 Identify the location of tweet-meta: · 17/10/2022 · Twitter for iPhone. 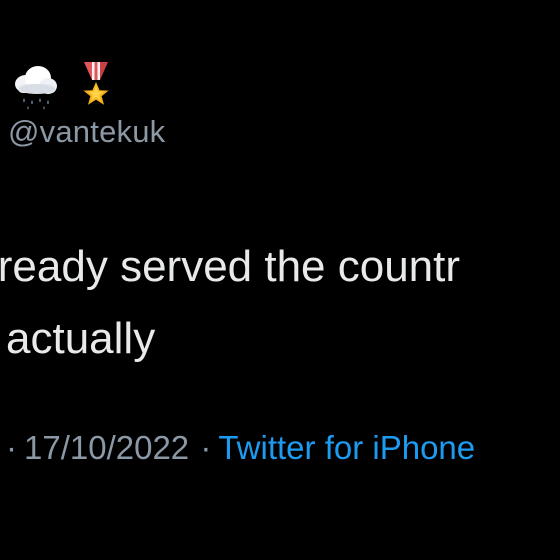
(280, 448).